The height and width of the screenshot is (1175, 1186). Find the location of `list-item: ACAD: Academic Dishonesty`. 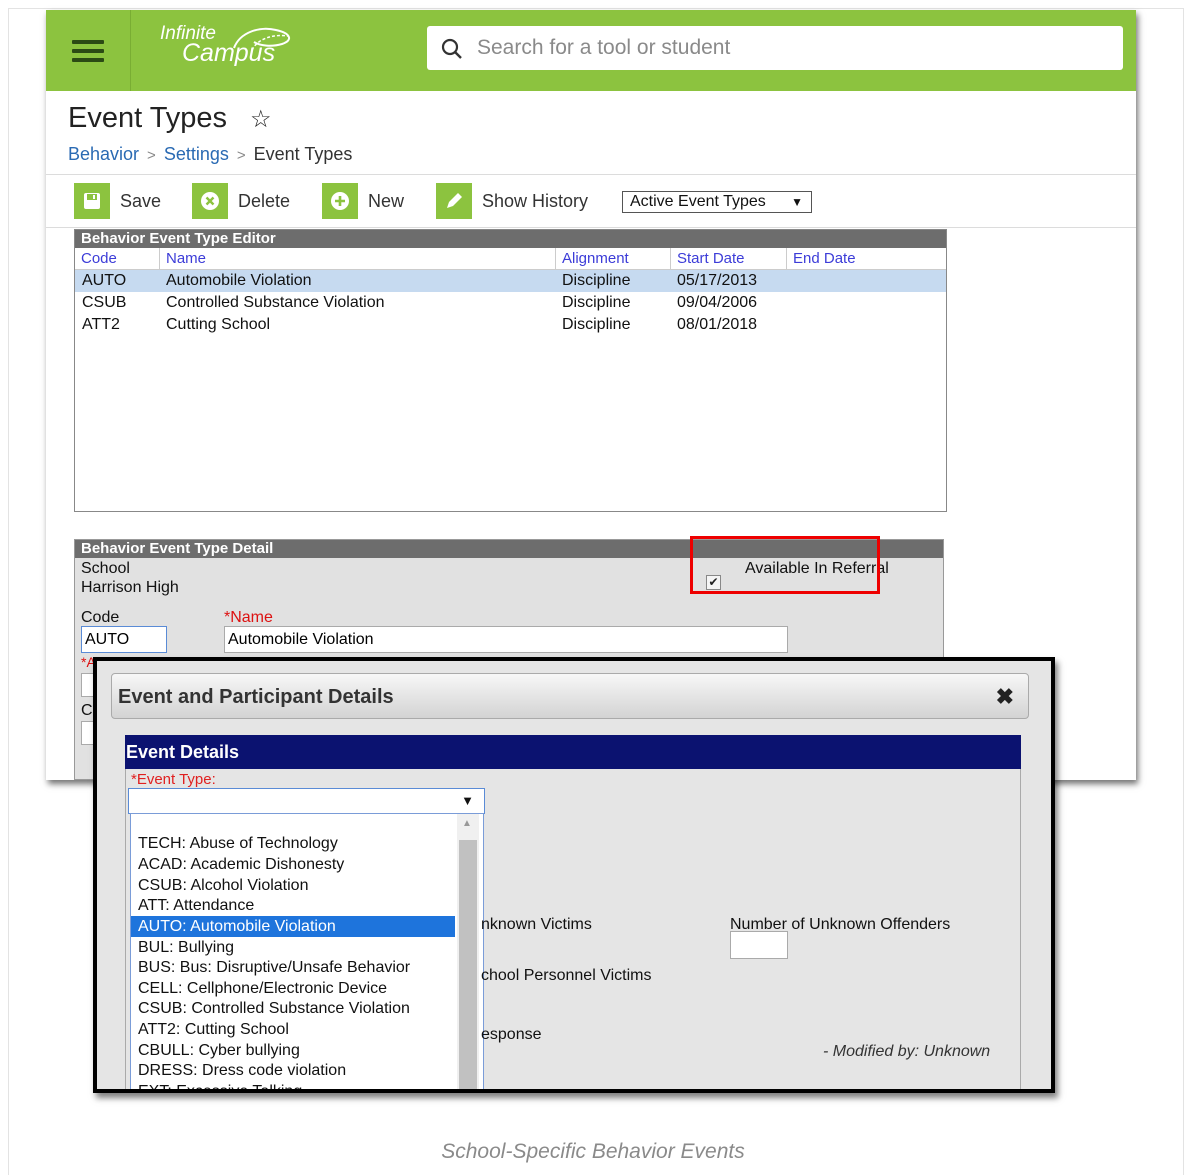

list-item: ACAD: Academic Dishonesty is located at coordinates (293, 864).